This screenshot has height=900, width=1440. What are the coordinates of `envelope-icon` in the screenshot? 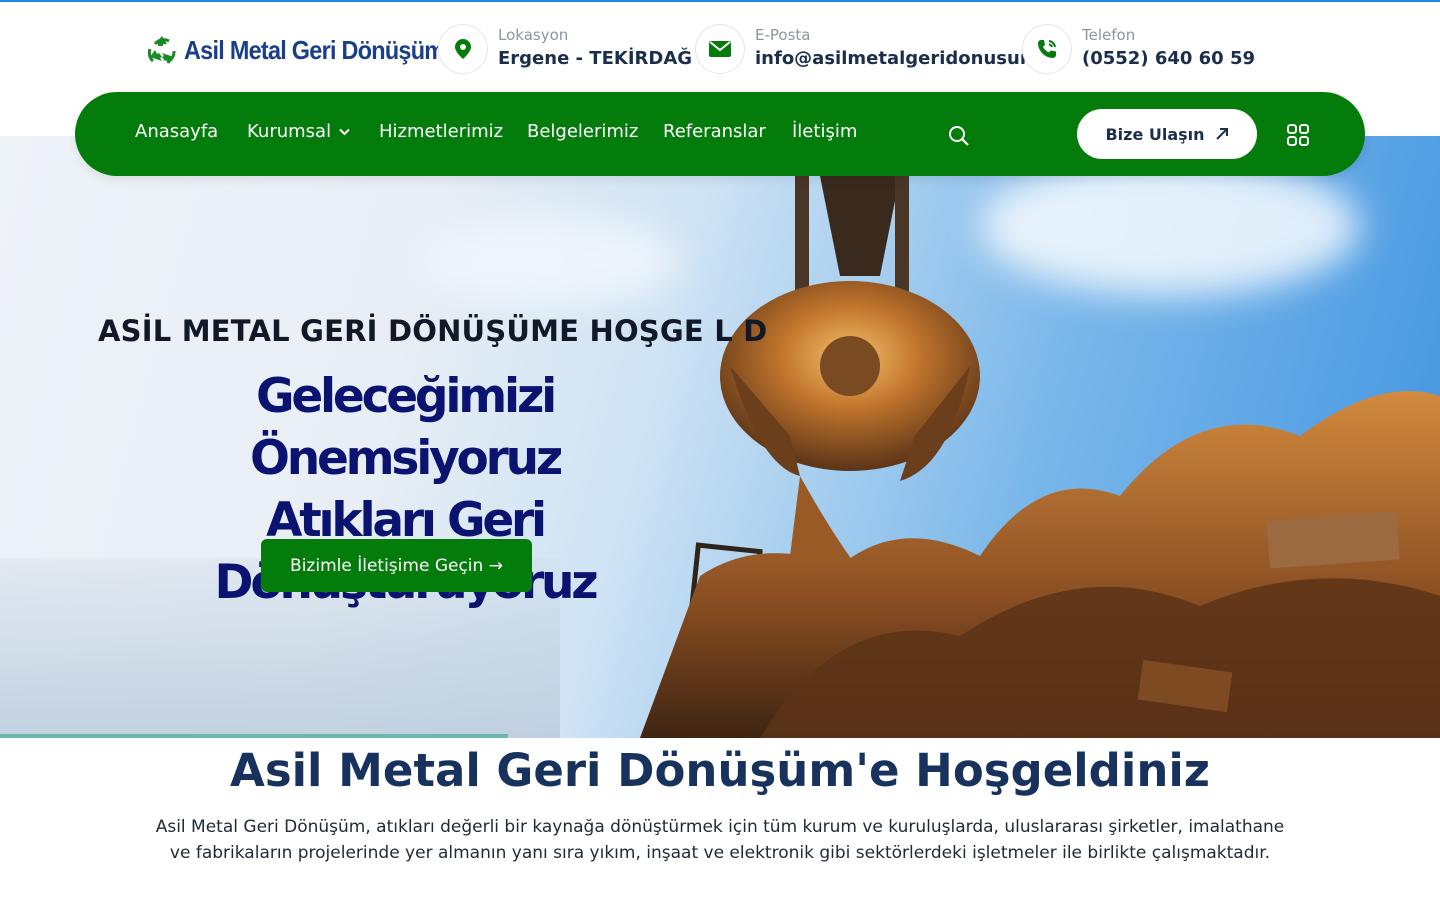 It's located at (720, 49).